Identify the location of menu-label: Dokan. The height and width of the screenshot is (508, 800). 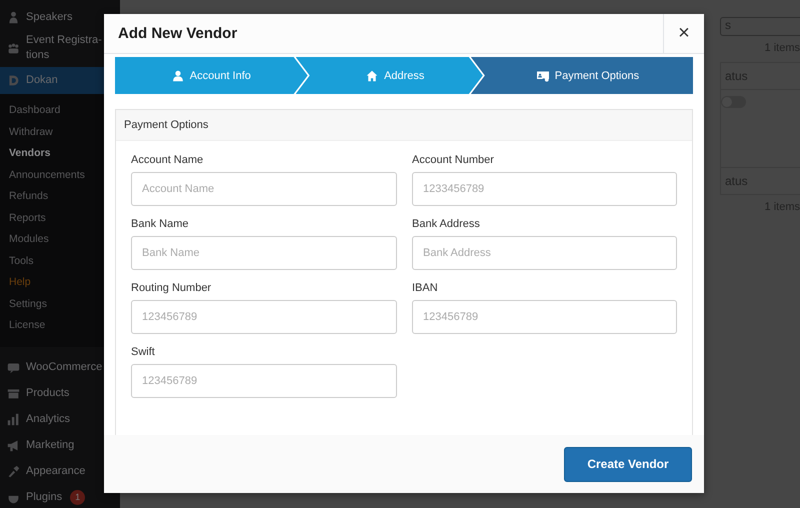
(42, 80).